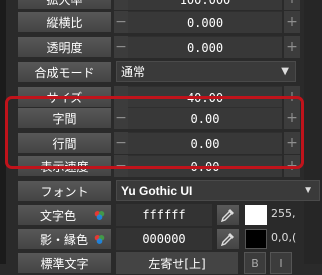  I want to click on shadow-color-rgb: 0,0,(, so click(284, 237).